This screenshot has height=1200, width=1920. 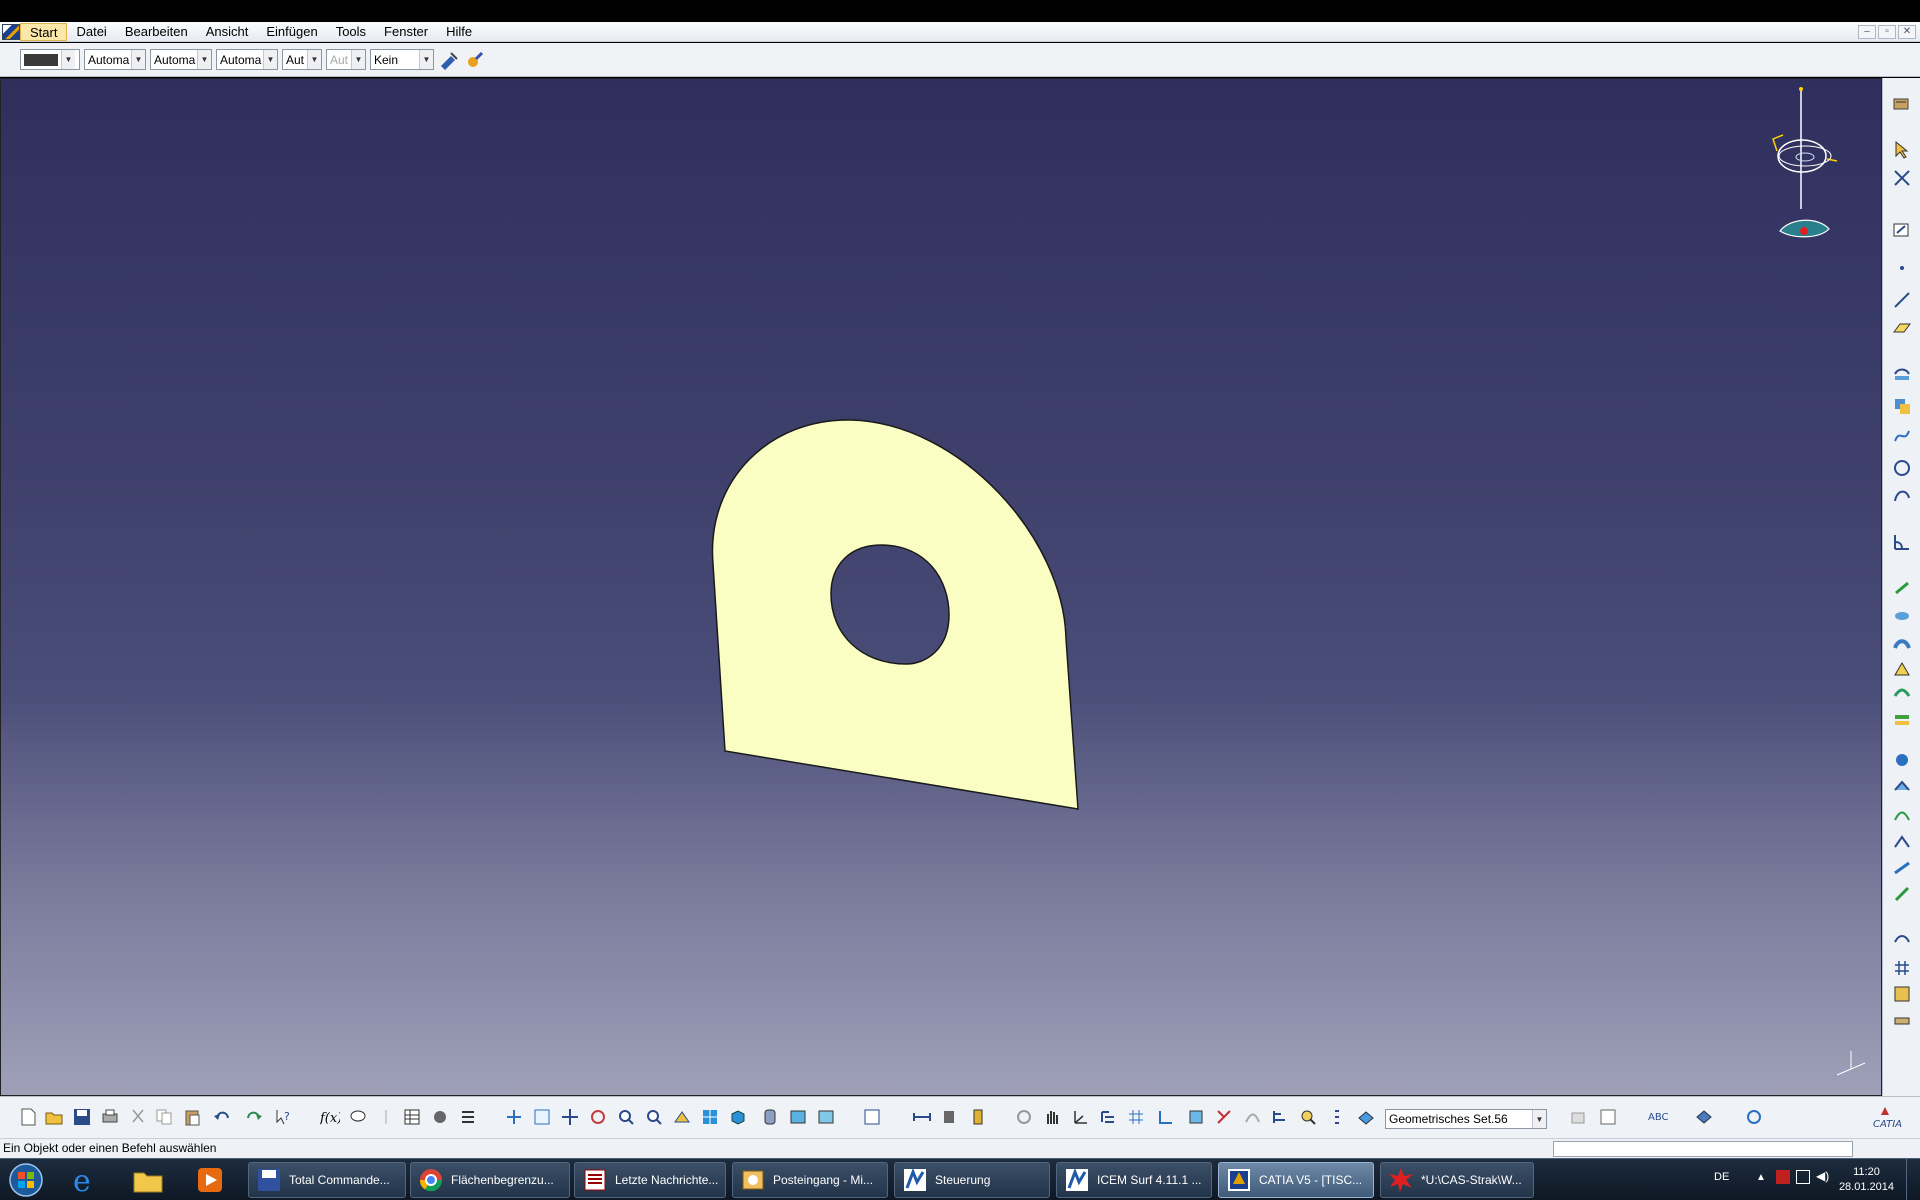 I want to click on project-icon, so click(x=1902, y=374).